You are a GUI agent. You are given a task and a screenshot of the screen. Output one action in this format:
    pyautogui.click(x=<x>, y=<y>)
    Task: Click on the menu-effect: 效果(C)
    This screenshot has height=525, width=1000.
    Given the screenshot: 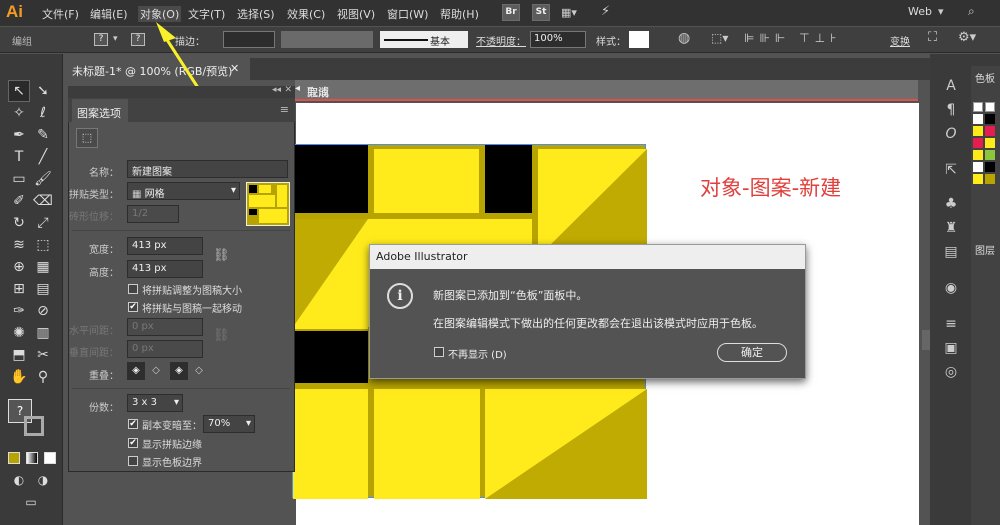 What is the action you would take?
    pyautogui.click(x=306, y=14)
    